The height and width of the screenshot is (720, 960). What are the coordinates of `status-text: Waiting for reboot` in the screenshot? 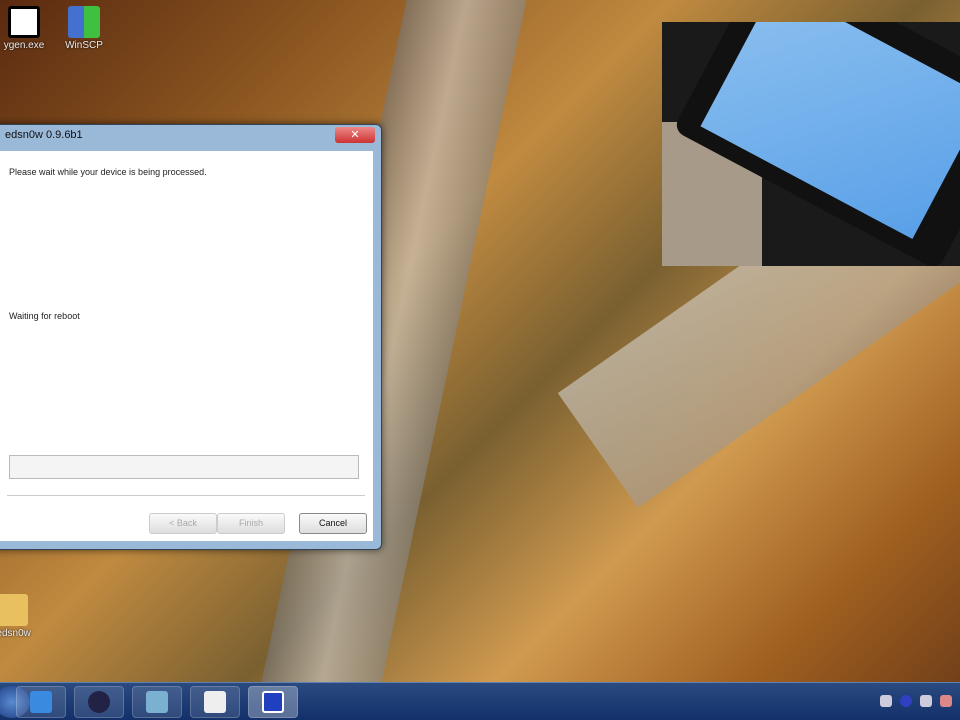 It's located at (44, 316).